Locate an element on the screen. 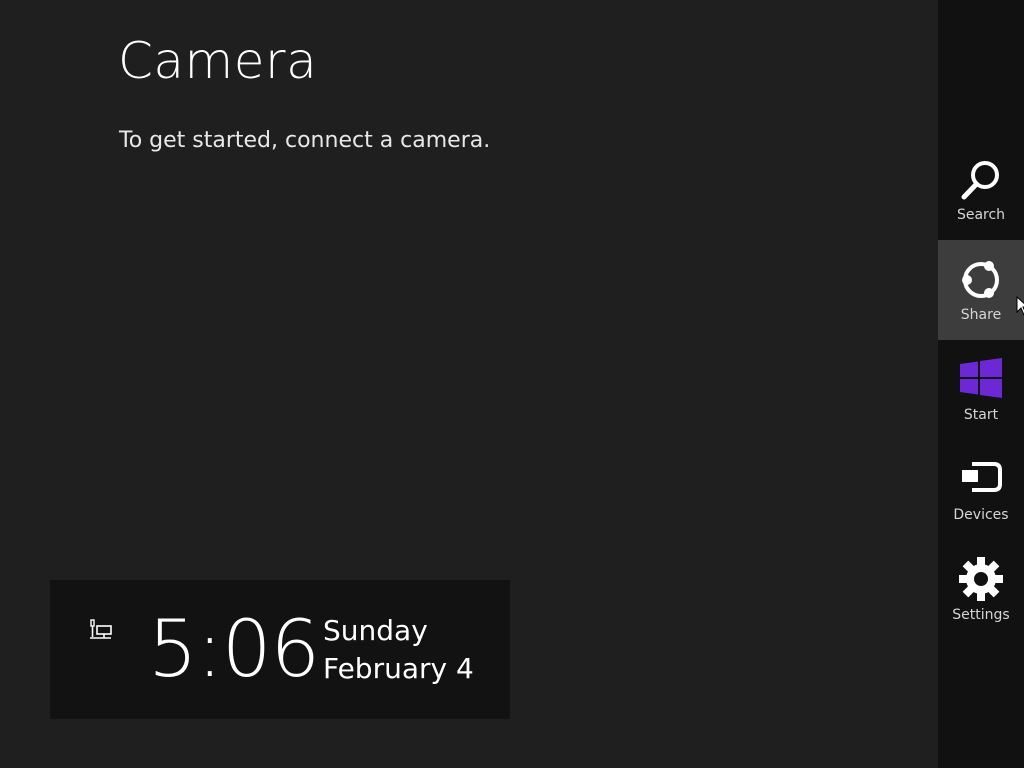  charm-start-label: Start is located at coordinates (981, 415).